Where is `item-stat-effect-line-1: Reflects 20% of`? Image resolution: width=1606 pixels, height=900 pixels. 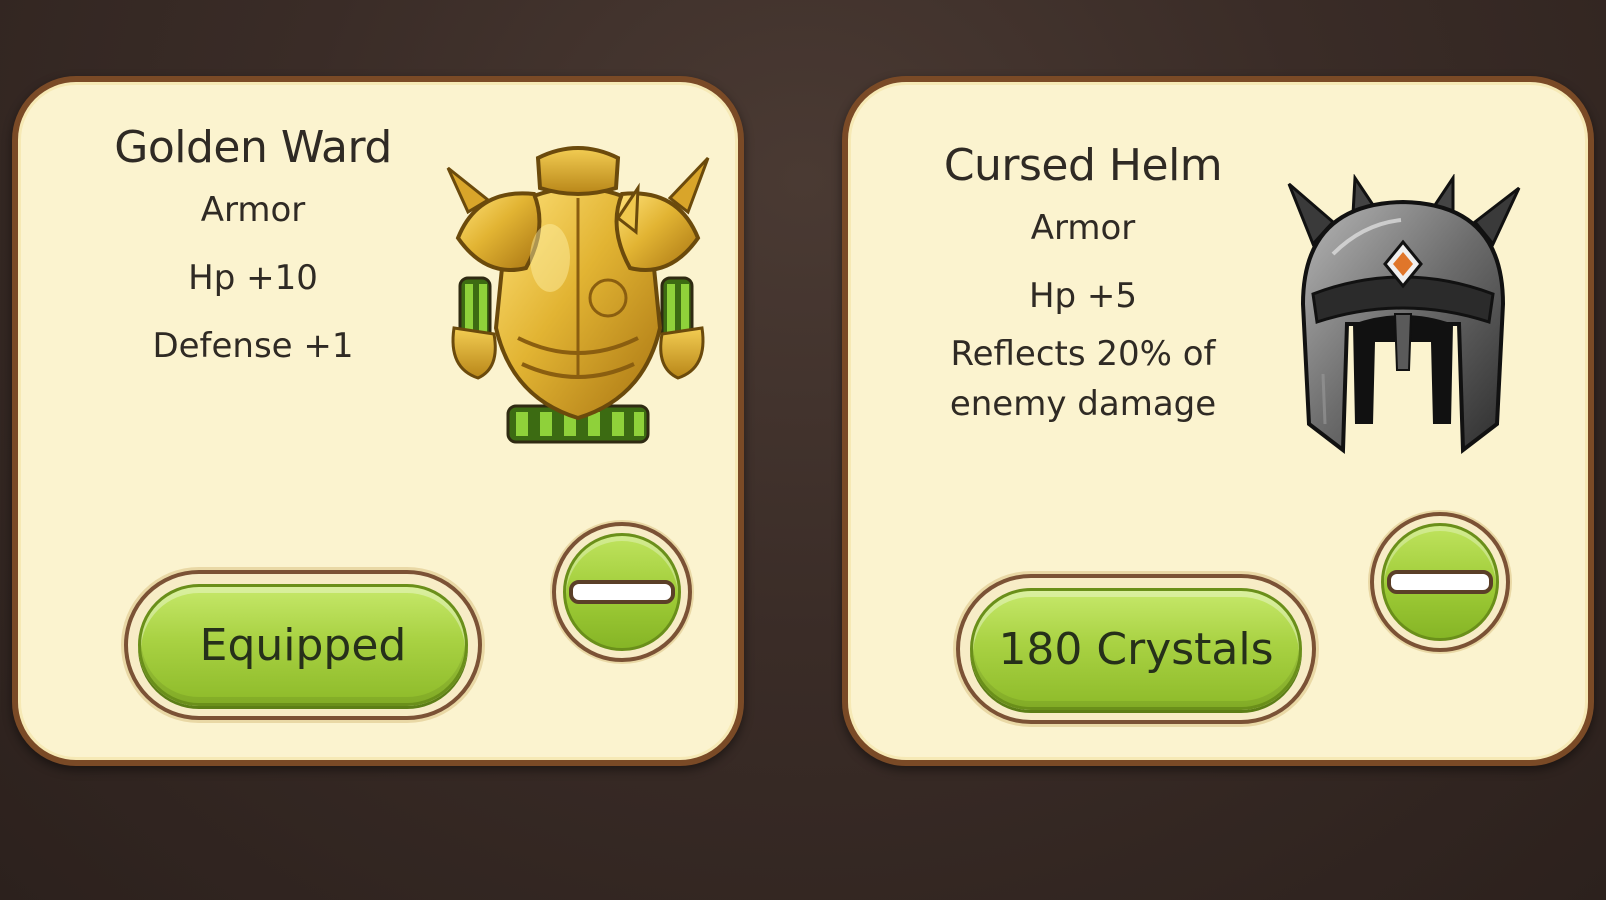
item-stat-effect-line-1: Reflects 20% of is located at coordinates (1083, 354).